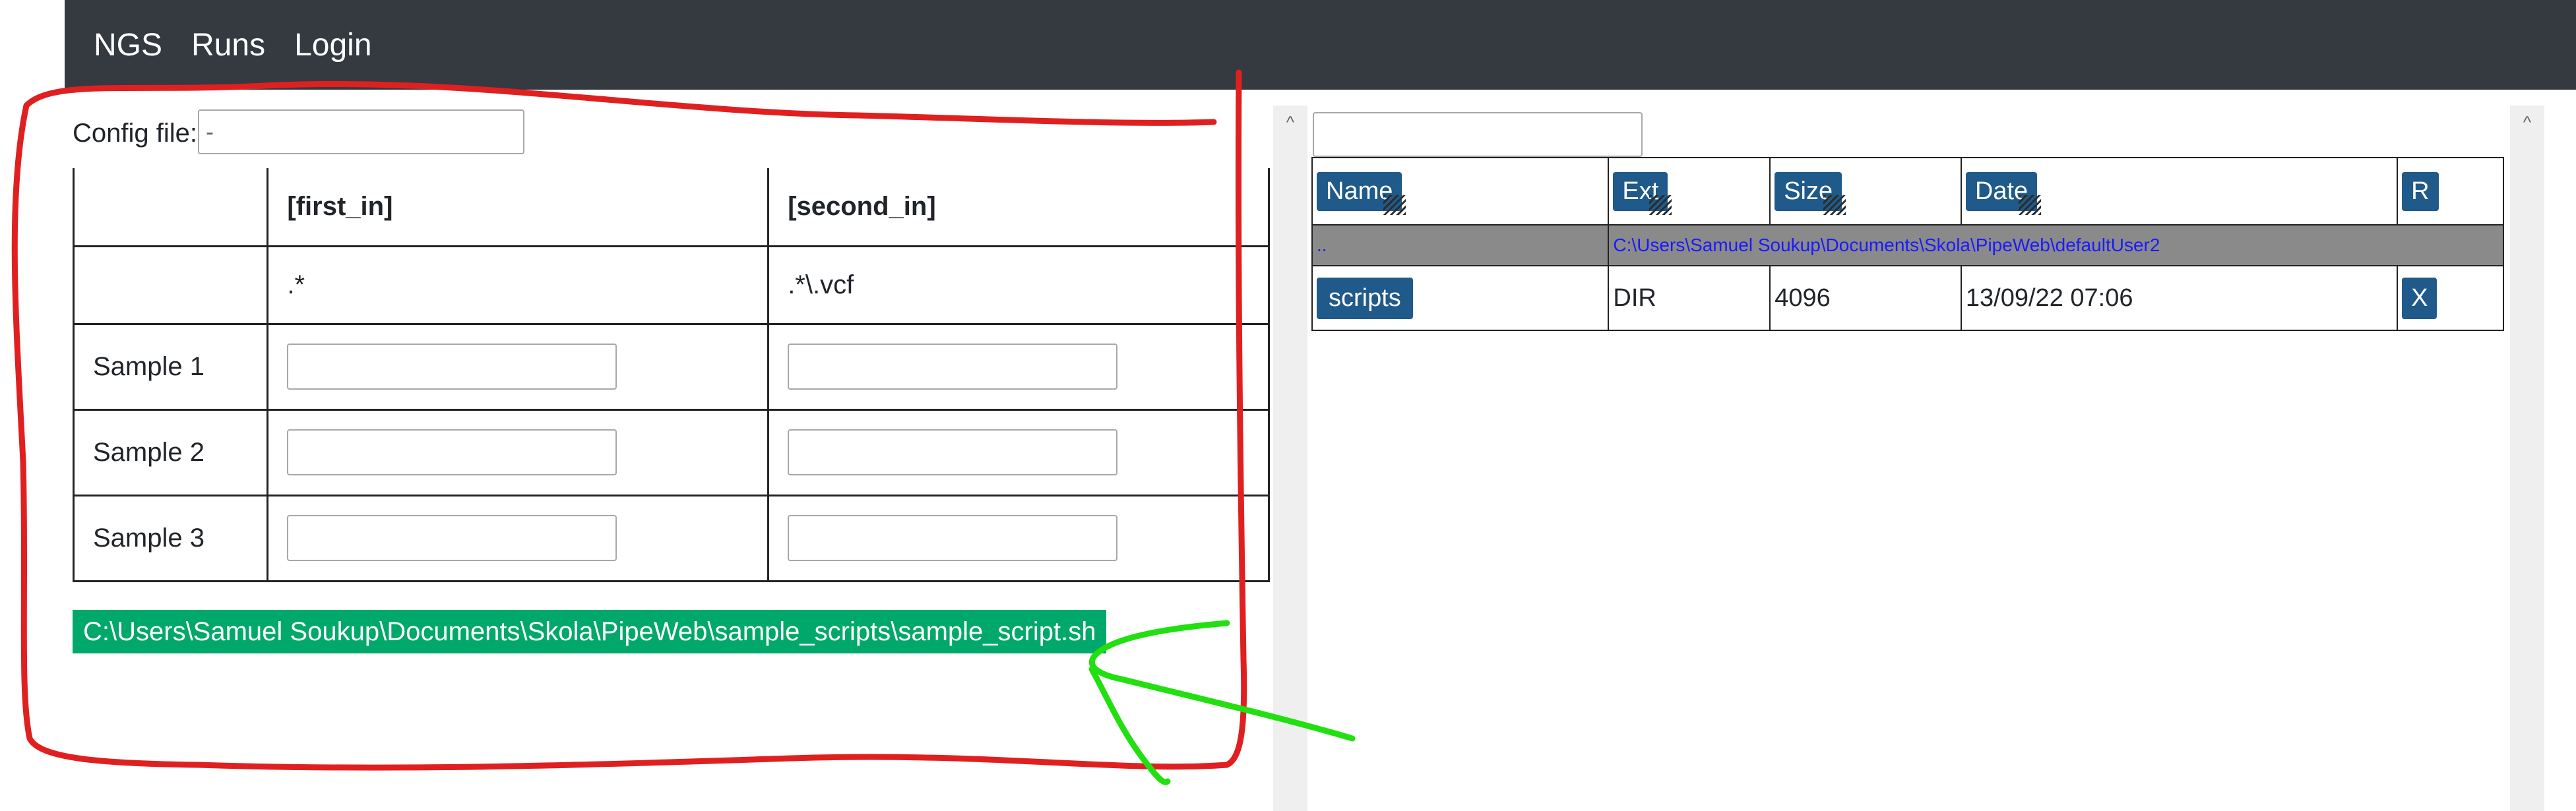 This screenshot has width=2576, height=811. Describe the element at coordinates (1222, 702) in the screenshot. I see `green-arrow-annotation` at that location.